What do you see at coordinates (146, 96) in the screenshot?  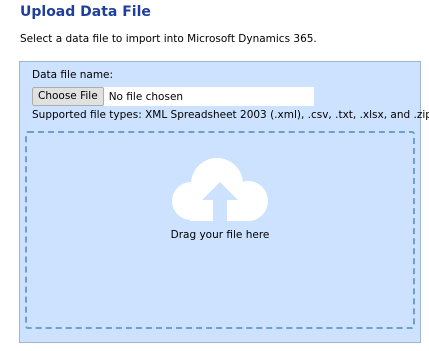 I see `file-status-text: No file chosen` at bounding box center [146, 96].